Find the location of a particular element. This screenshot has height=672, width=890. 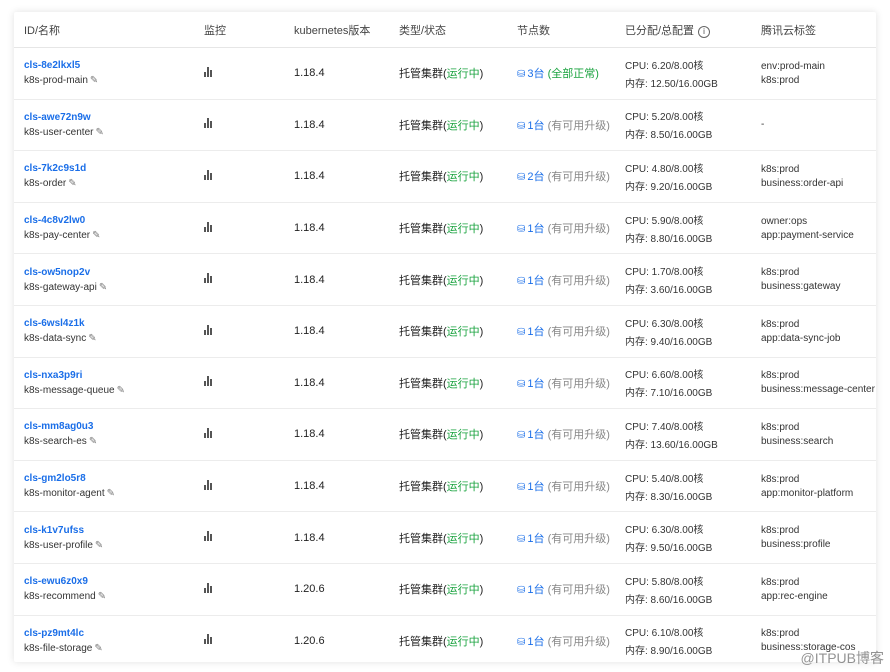

cell-allocation: CPU: 5.80/8.00核 内存: 8.60/16.00GB is located at coordinates (683, 589).